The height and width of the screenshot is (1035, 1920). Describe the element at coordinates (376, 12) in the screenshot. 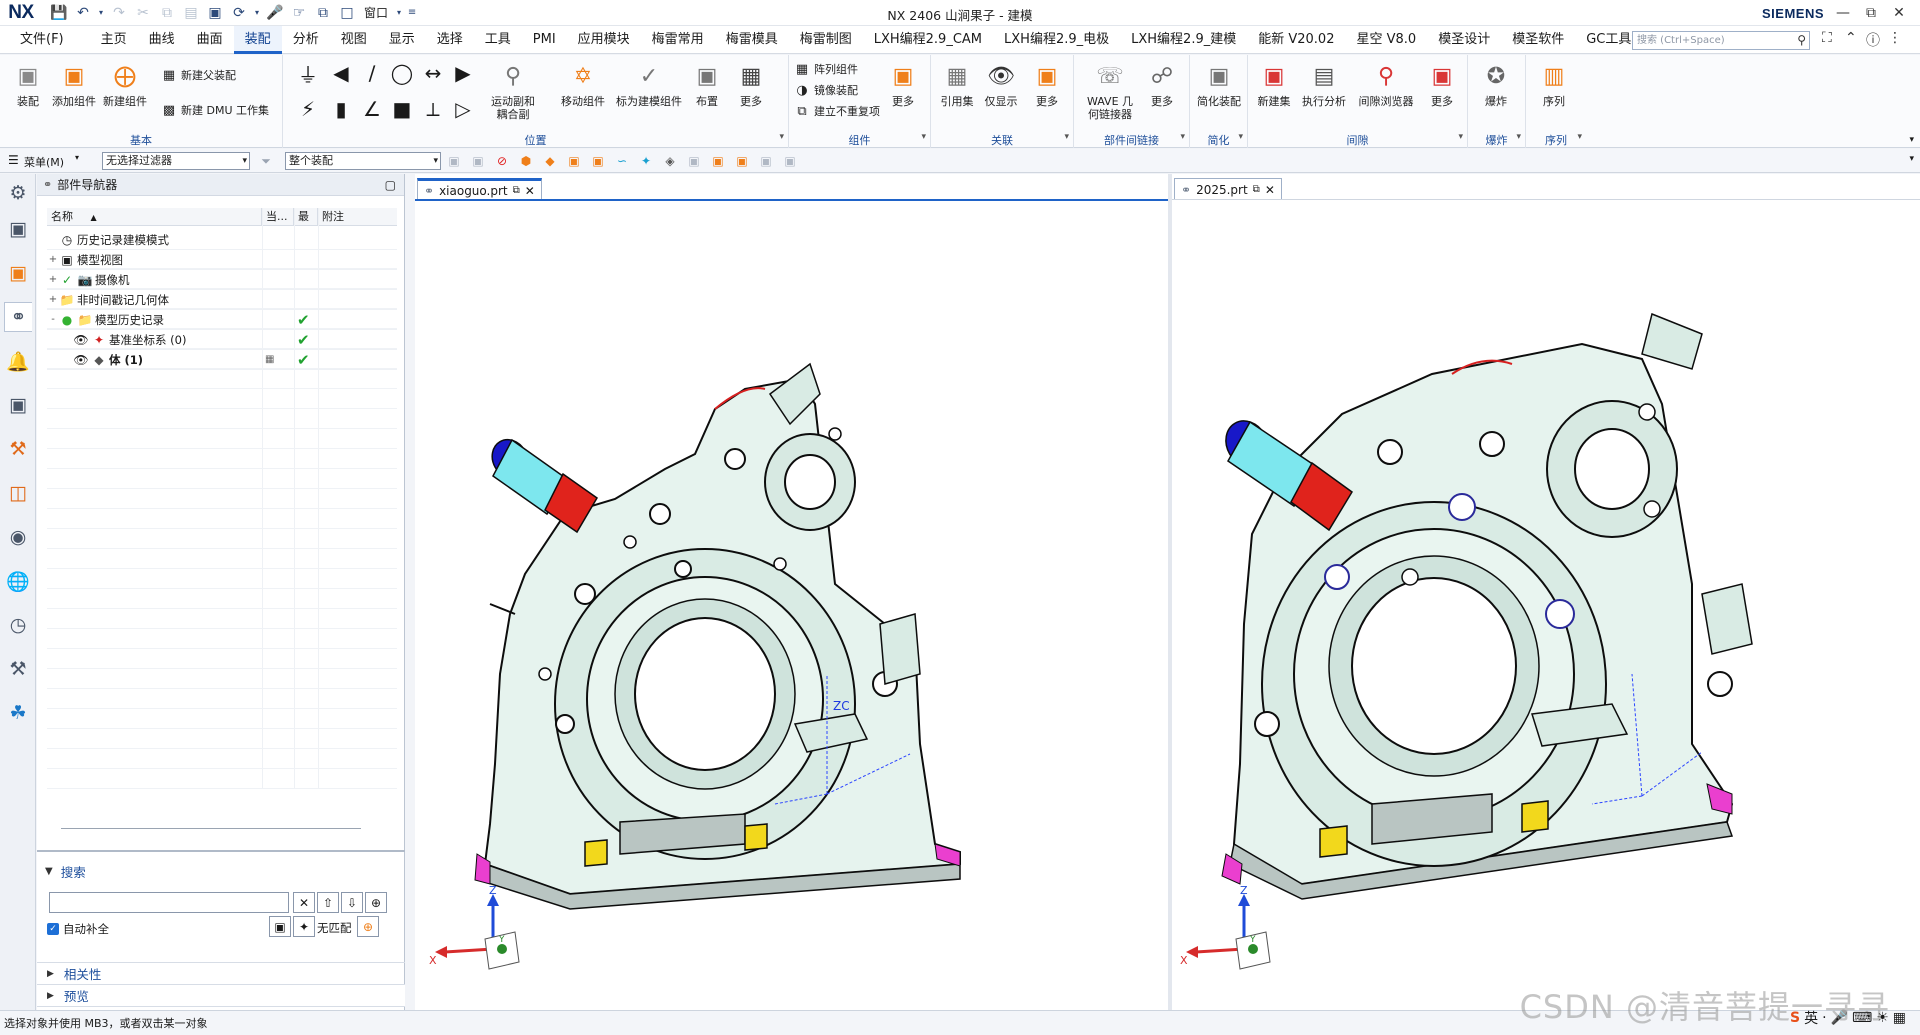

I see `window-menu: 窗口` at that location.